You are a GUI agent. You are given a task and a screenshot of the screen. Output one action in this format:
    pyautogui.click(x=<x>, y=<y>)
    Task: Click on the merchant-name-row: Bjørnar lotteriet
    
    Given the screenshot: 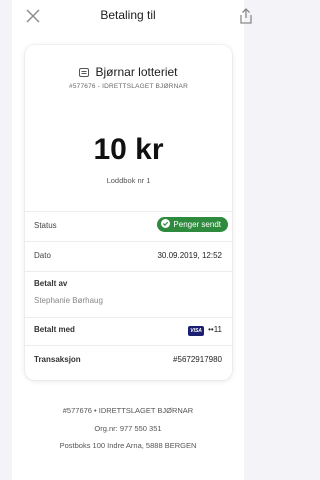 What is the action you would take?
    pyautogui.click(x=128, y=72)
    